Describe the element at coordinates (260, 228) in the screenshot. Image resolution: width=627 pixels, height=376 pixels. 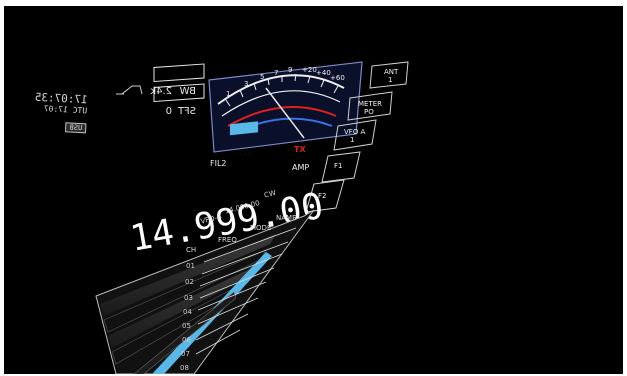
I see `list-header-cell: MODE` at that location.